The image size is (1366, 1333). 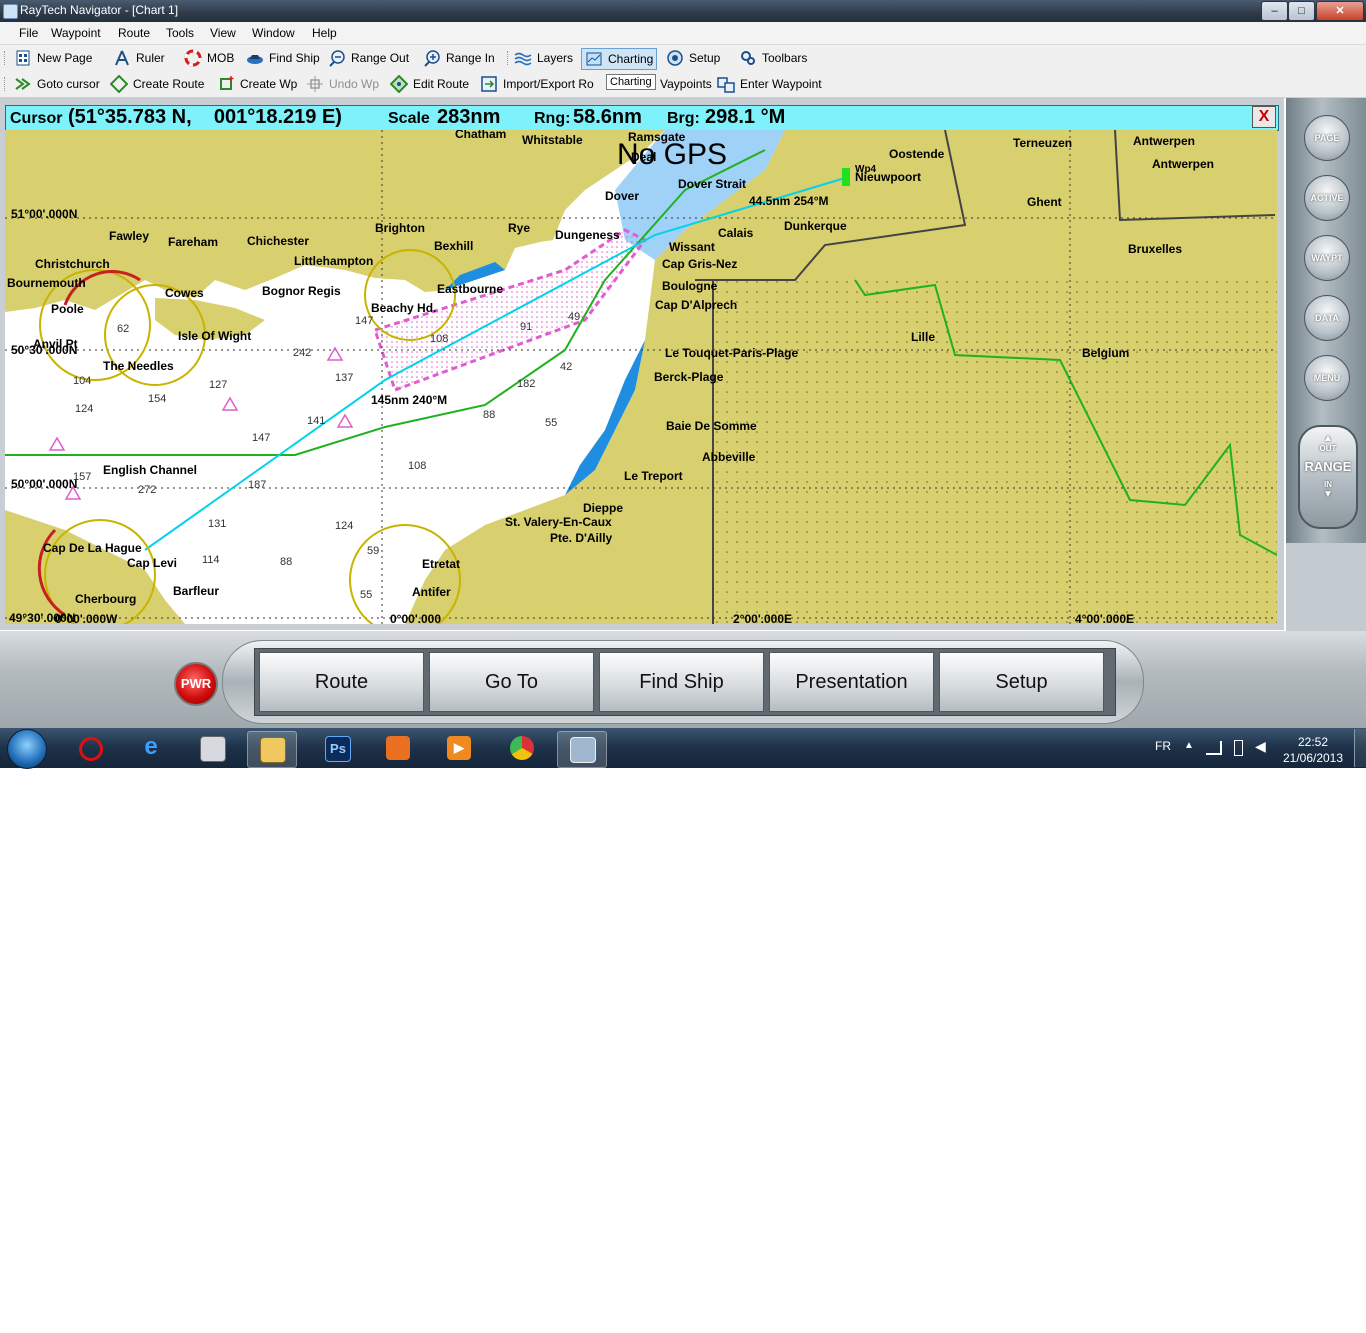 What do you see at coordinates (55, 344) in the screenshot?
I see `place-label: Anvil Pt` at bounding box center [55, 344].